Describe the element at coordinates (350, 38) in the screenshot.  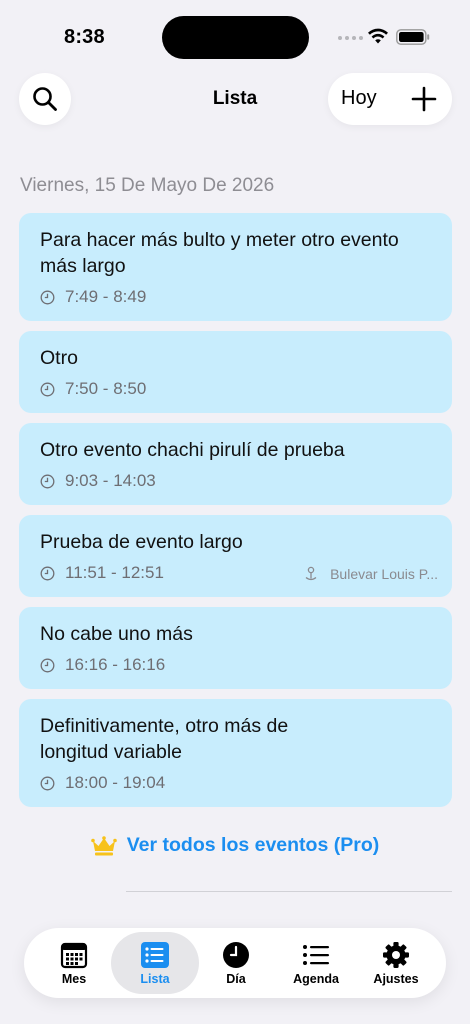
I see `cellular-signal-icon` at that location.